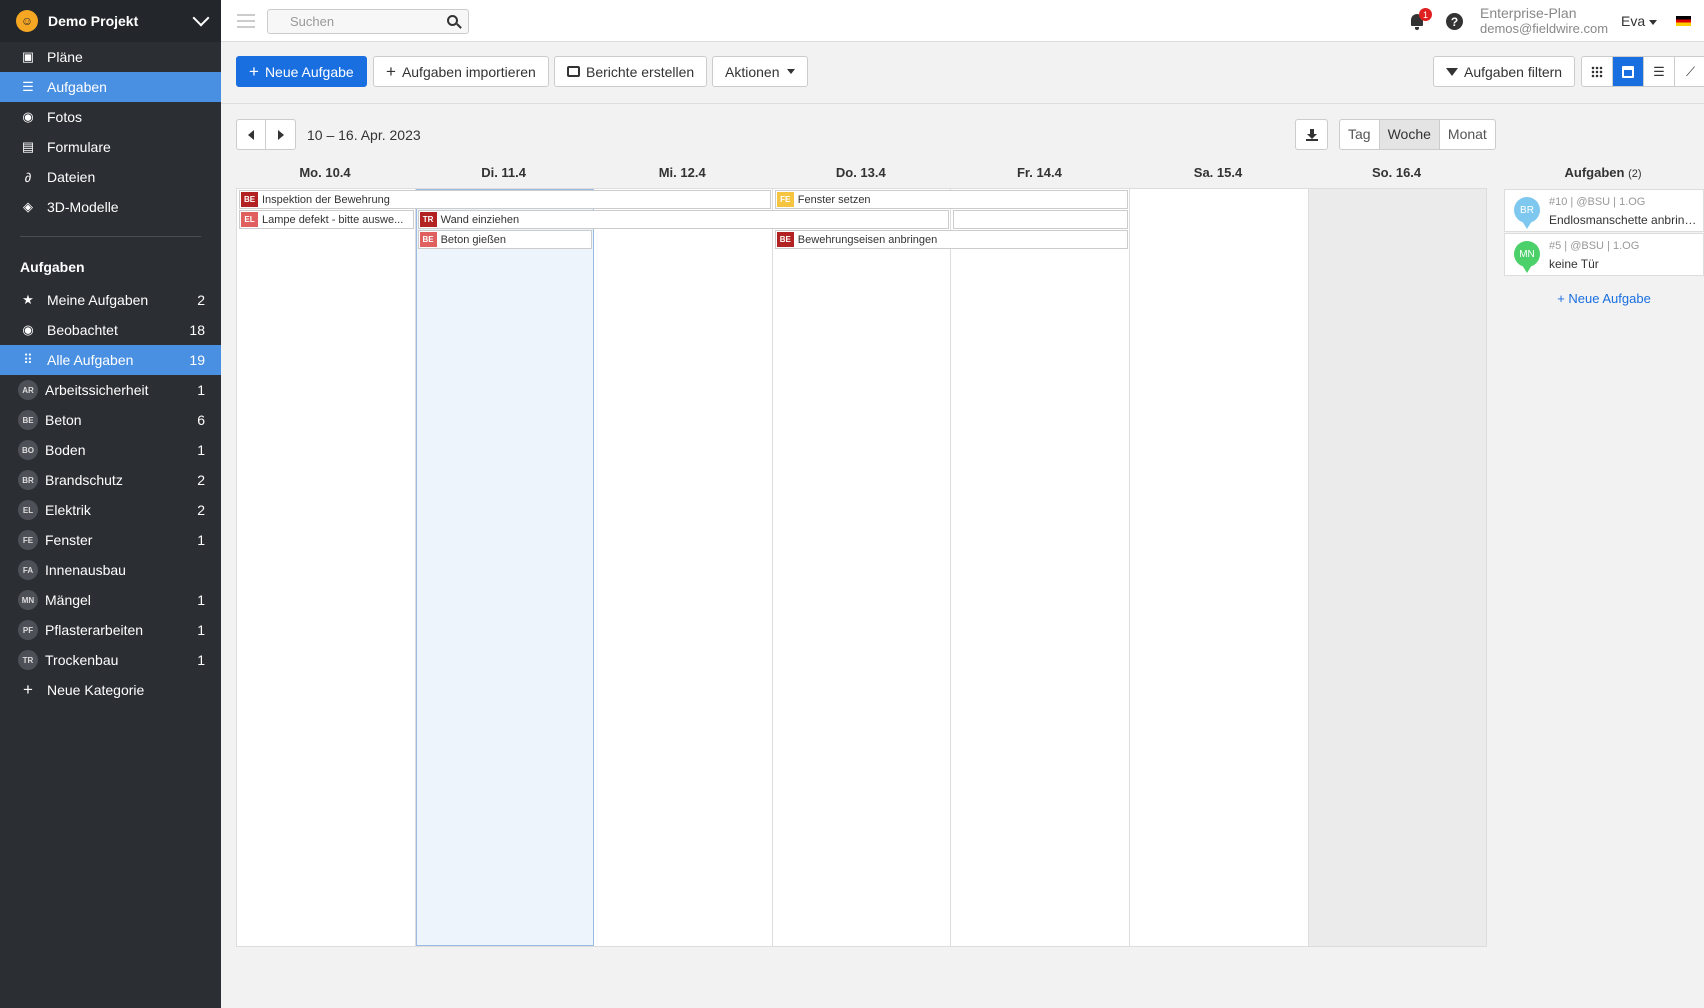 This screenshot has height=1008, width=1704. Describe the element at coordinates (1504, 71) in the screenshot. I see `filter-tasks-button: Aufgaben filtern` at that location.